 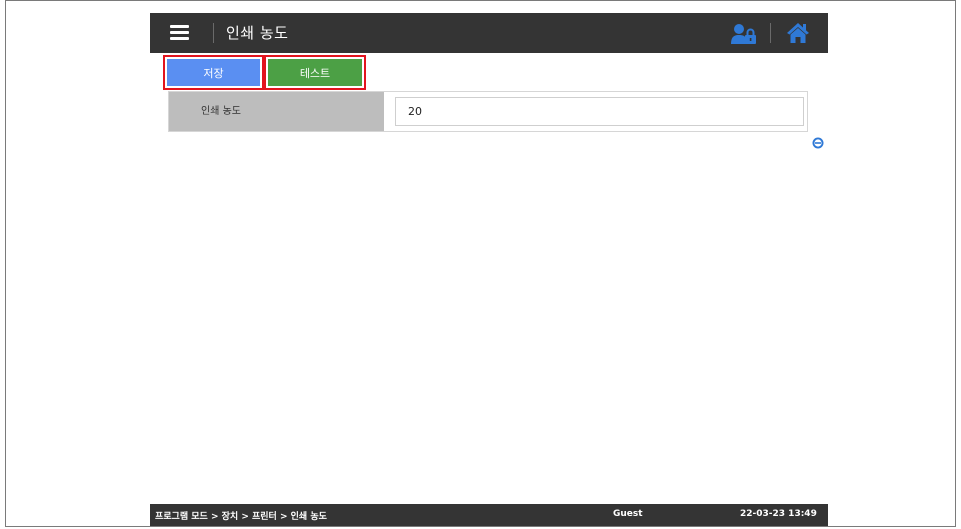 I want to click on save-button: 저장, so click(x=213, y=72).